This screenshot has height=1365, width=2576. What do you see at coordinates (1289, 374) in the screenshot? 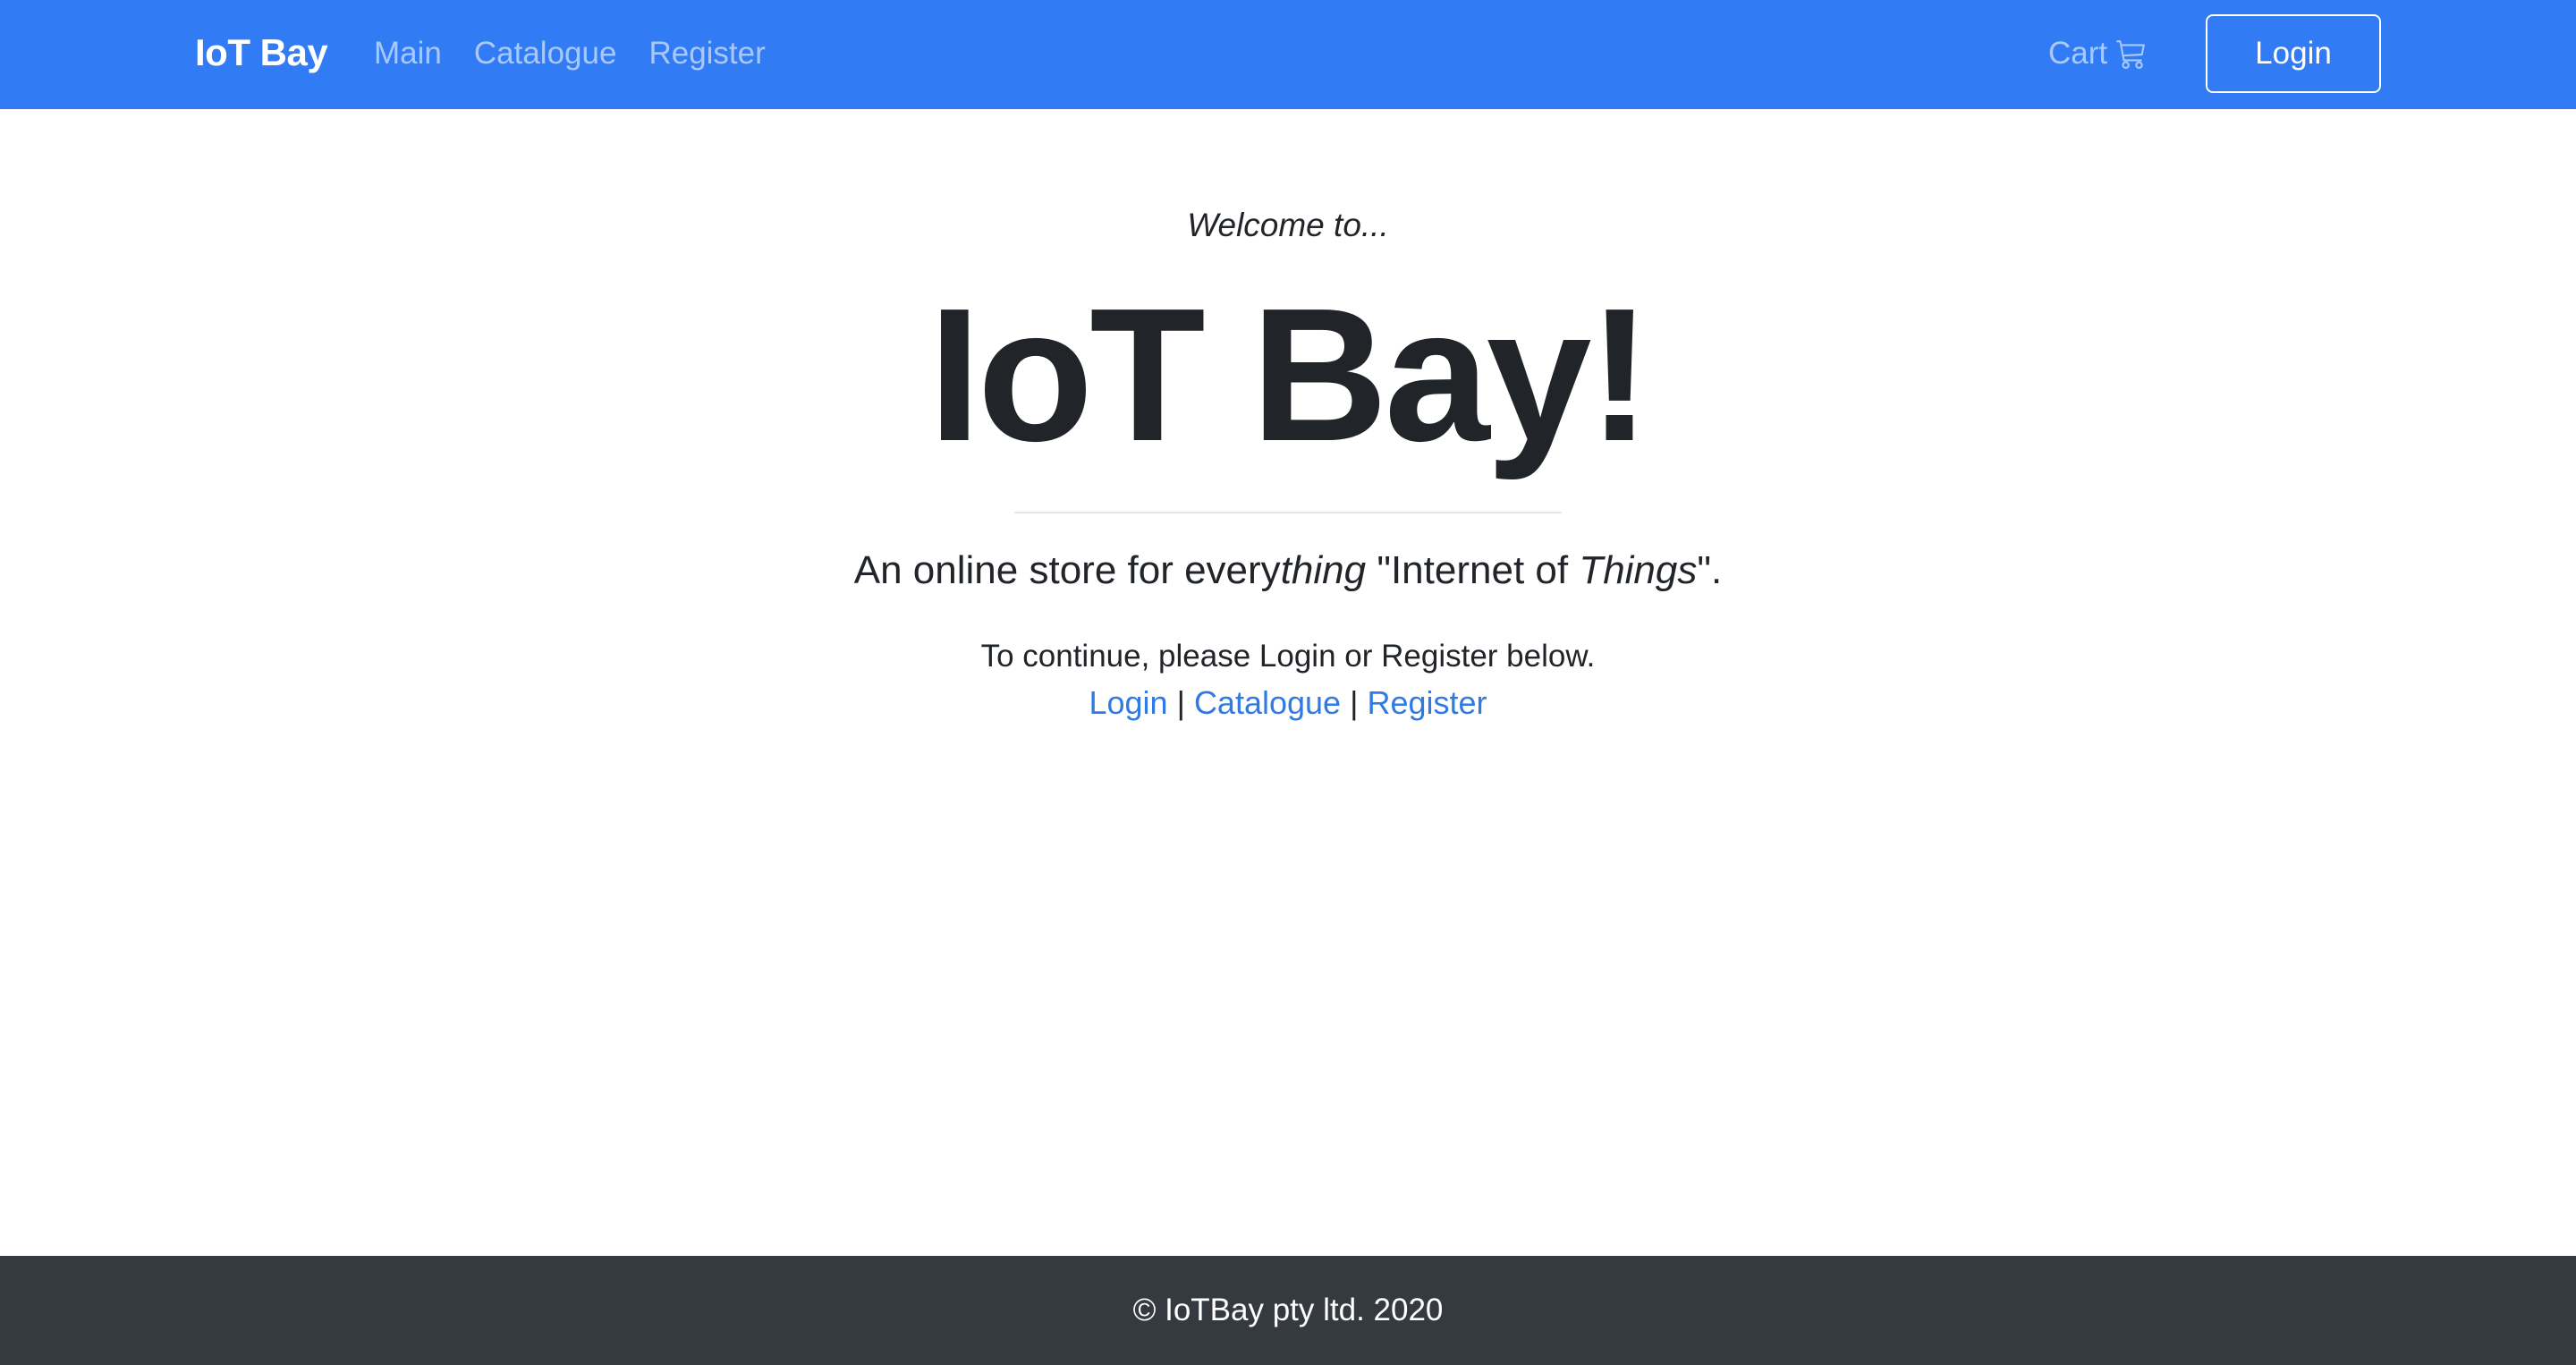
I see `page-title: IoT Bay!` at bounding box center [1289, 374].